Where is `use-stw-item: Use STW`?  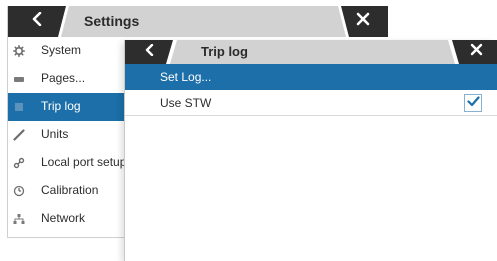
use-stw-item: Use STW is located at coordinates (311, 103).